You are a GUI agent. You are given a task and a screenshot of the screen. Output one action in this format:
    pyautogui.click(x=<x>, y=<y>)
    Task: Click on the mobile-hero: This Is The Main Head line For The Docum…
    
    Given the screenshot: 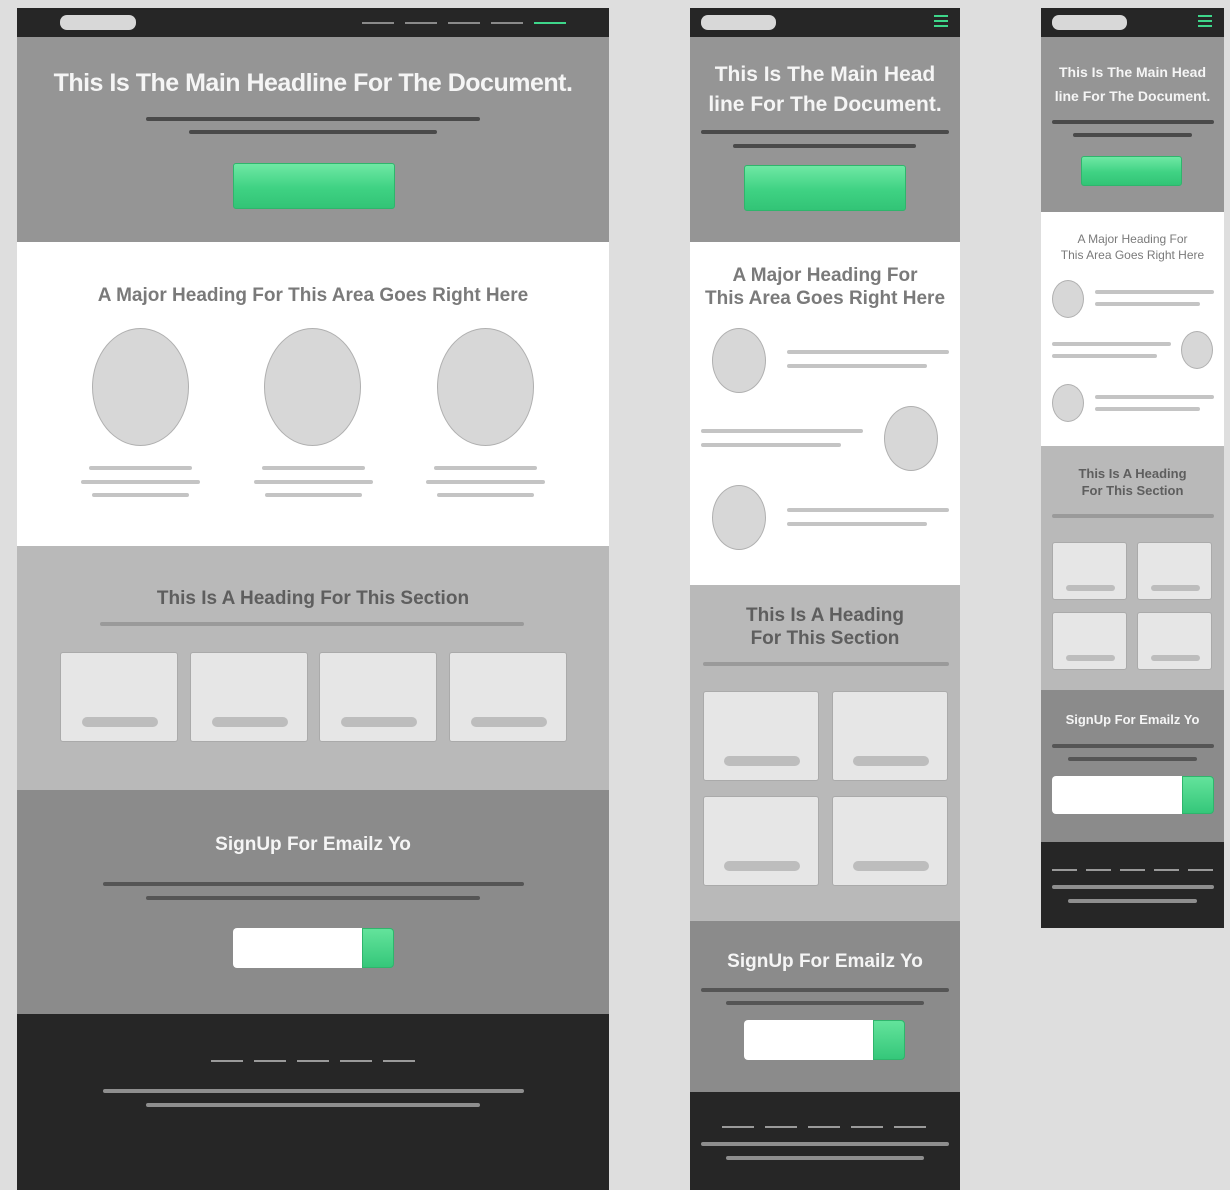 What is the action you would take?
    pyautogui.click(x=1132, y=124)
    